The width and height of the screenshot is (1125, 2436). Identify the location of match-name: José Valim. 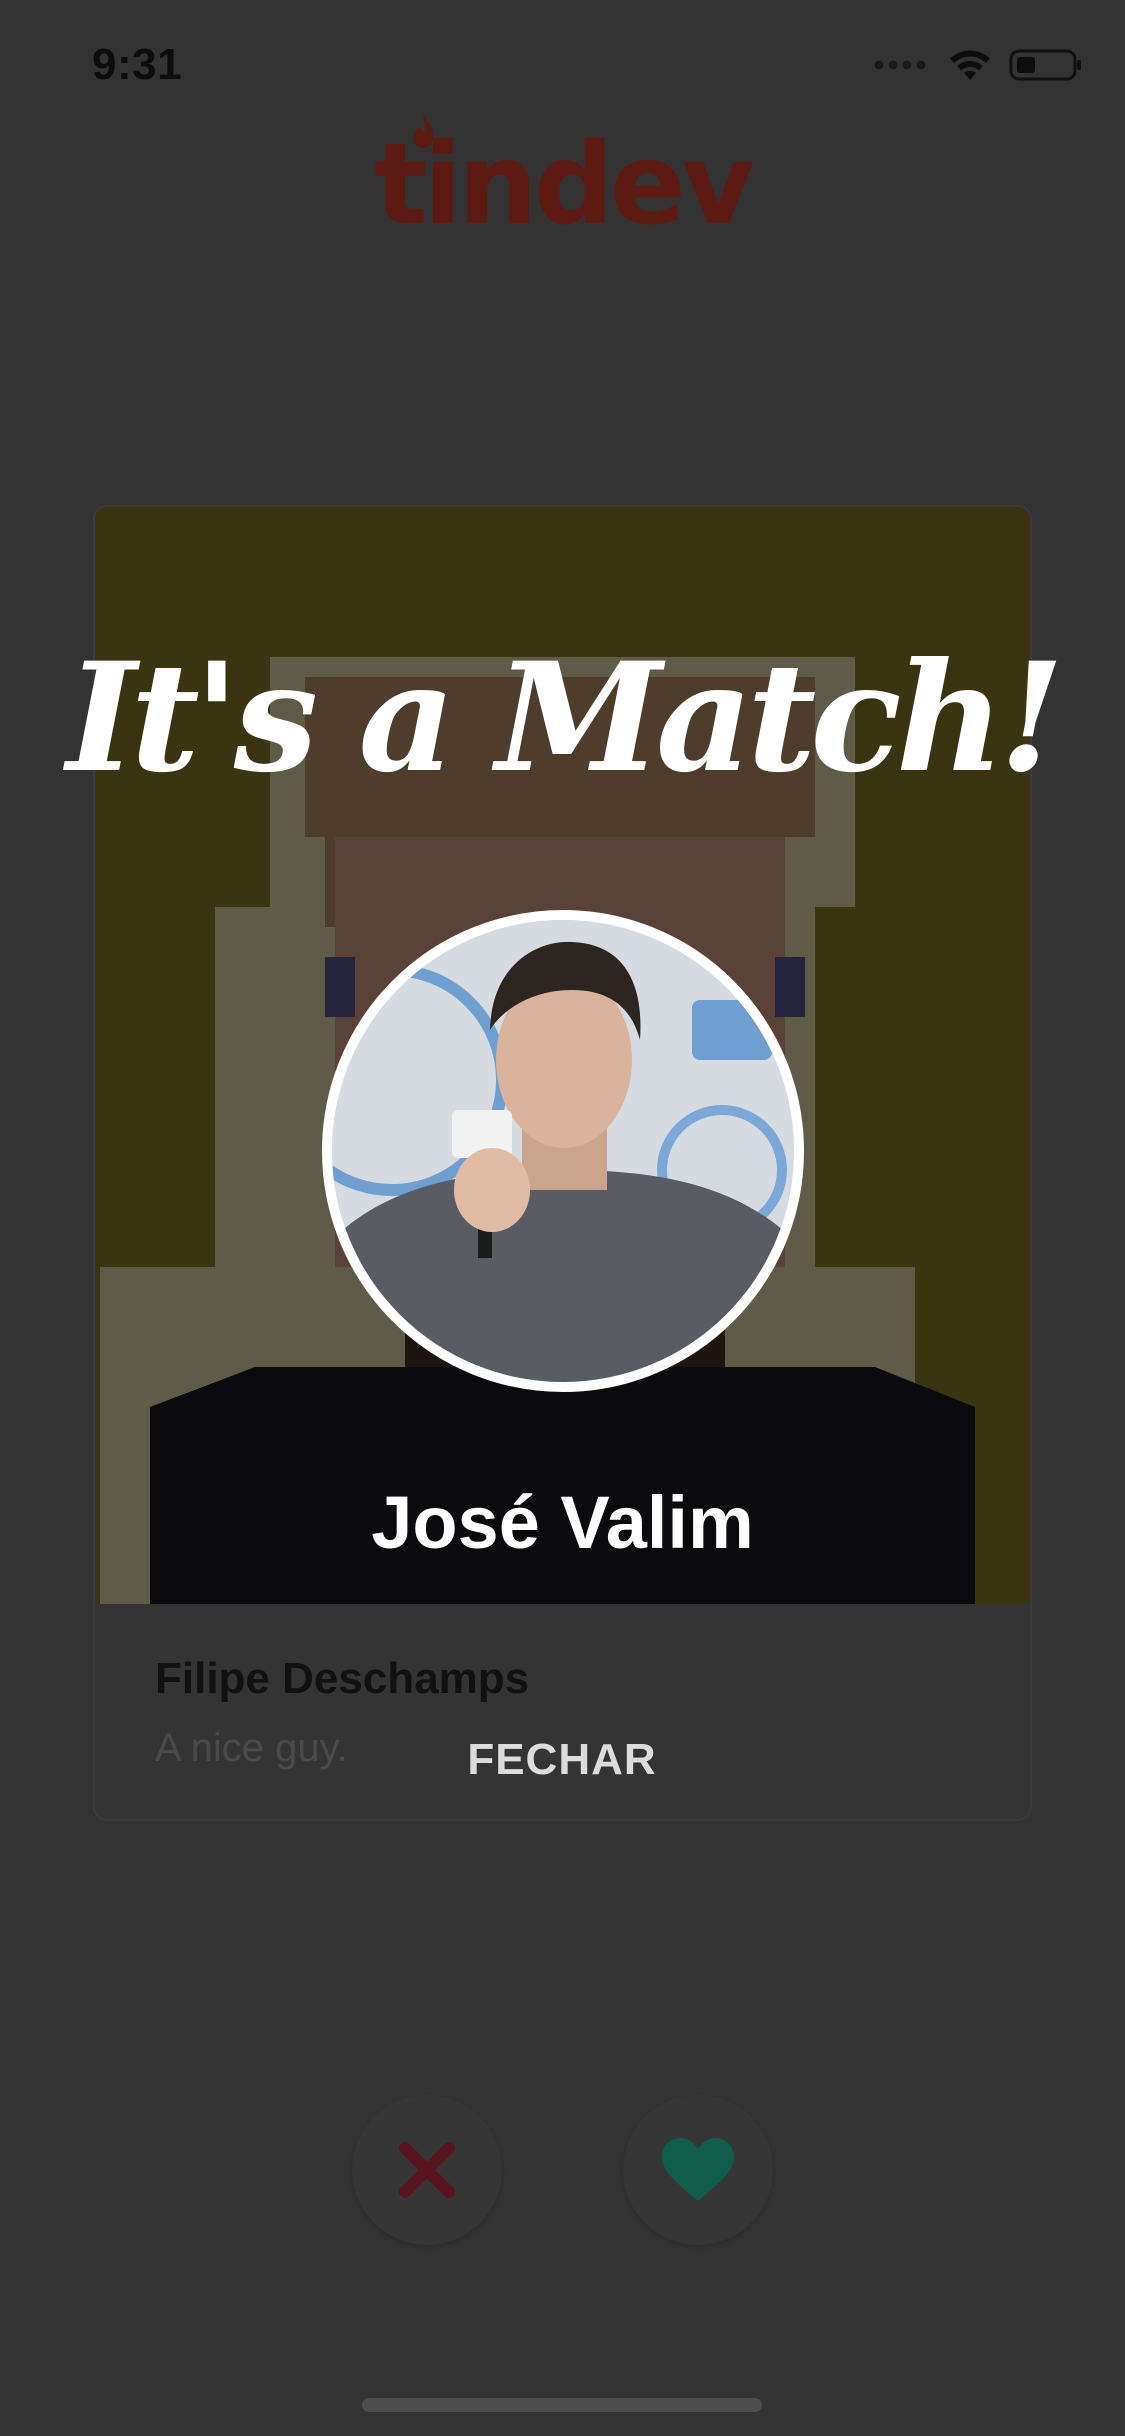
(562, 1522).